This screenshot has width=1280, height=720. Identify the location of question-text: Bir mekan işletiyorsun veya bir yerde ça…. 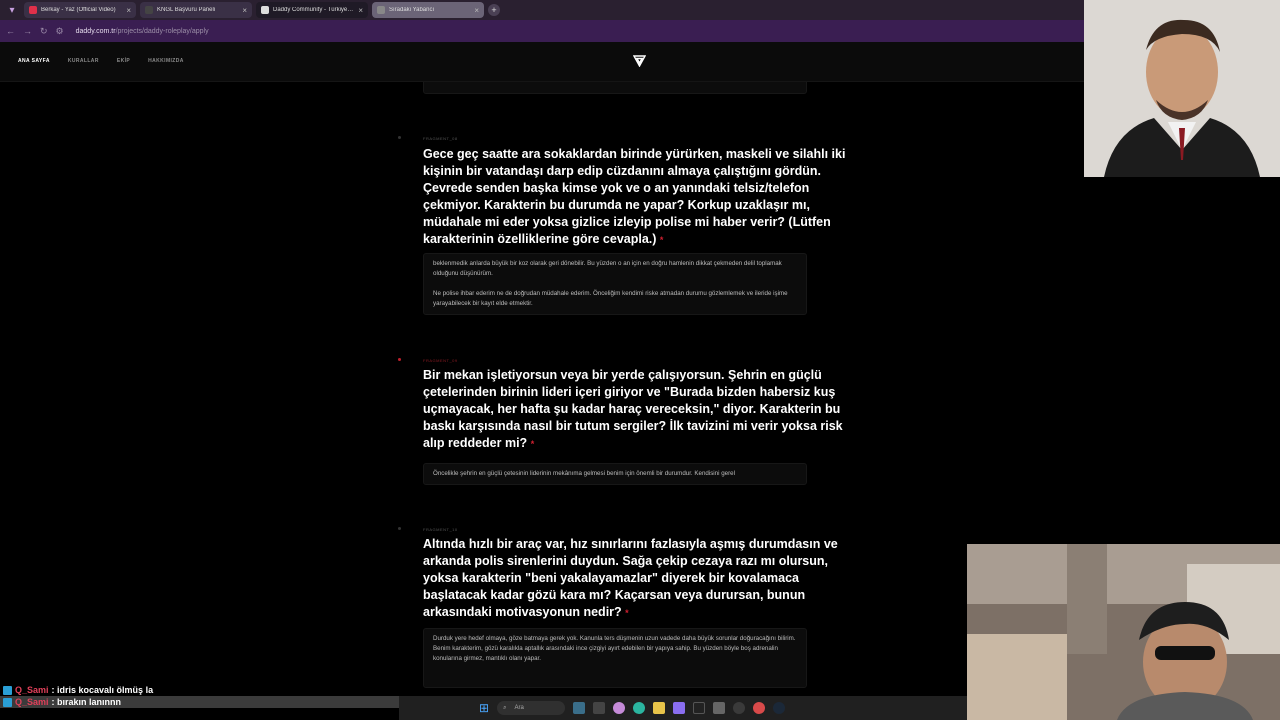
(633, 409).